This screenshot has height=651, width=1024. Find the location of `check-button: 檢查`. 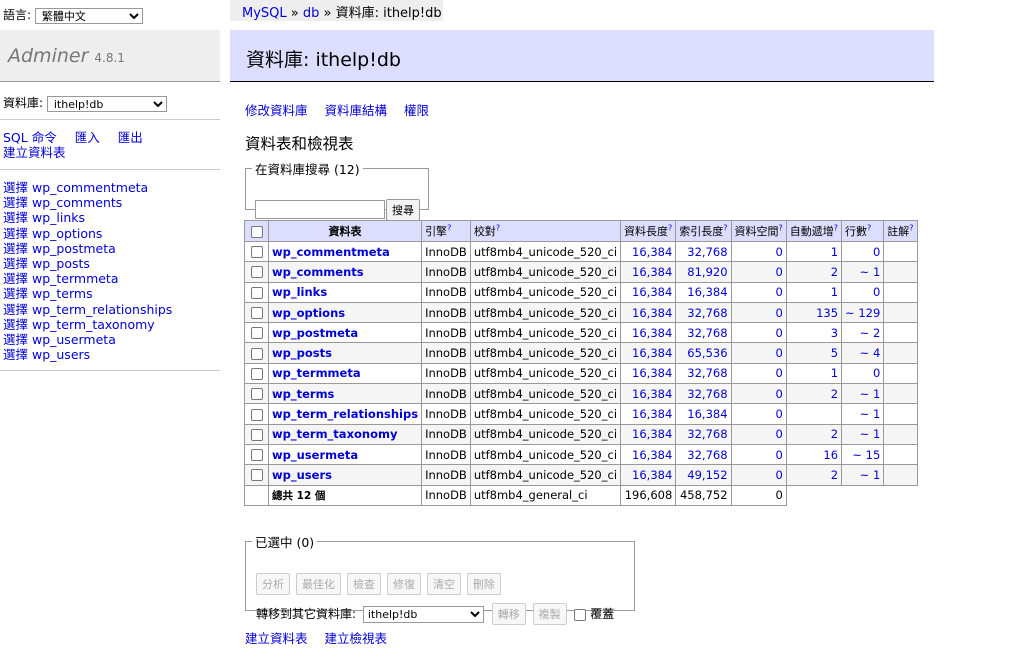

check-button: 檢查 is located at coordinates (363, 584).